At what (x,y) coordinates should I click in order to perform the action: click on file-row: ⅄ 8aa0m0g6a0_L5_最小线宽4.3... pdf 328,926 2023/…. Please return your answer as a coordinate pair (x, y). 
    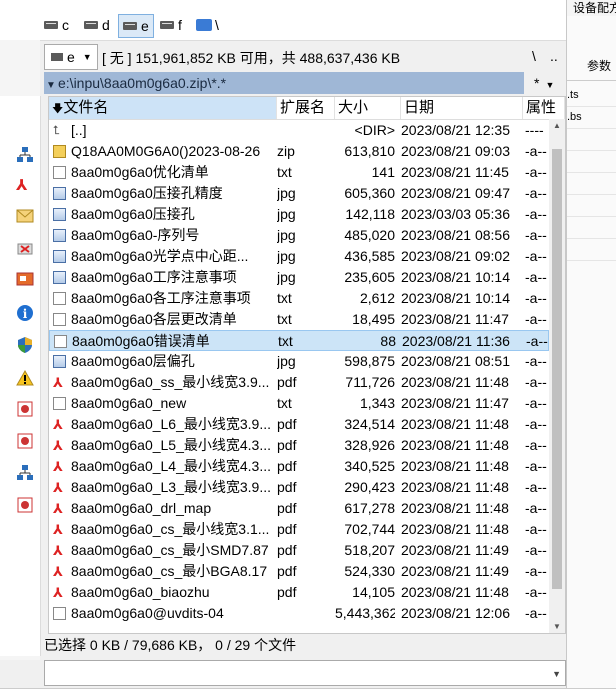
    Looking at the image, I should click on (299, 445).